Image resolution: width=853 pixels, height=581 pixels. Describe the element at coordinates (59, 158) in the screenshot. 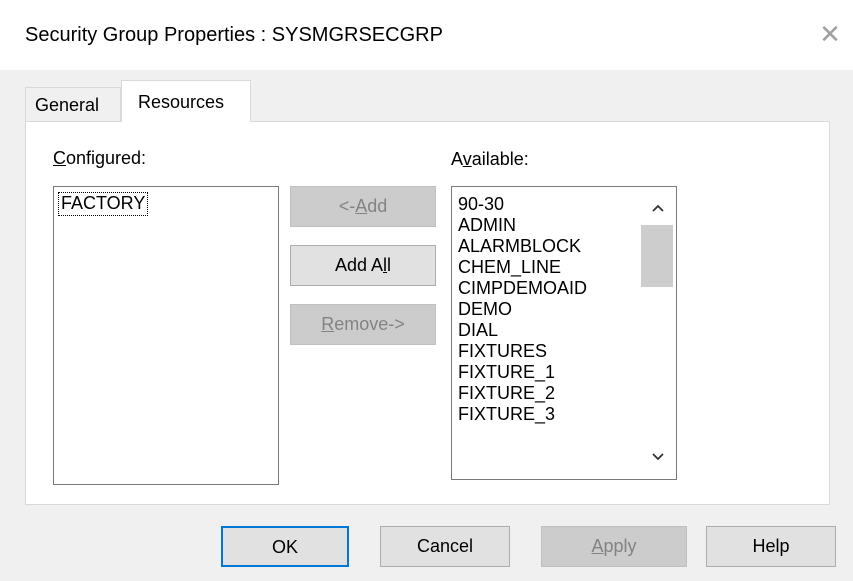

I see `configured-label-mnemonic: C` at that location.